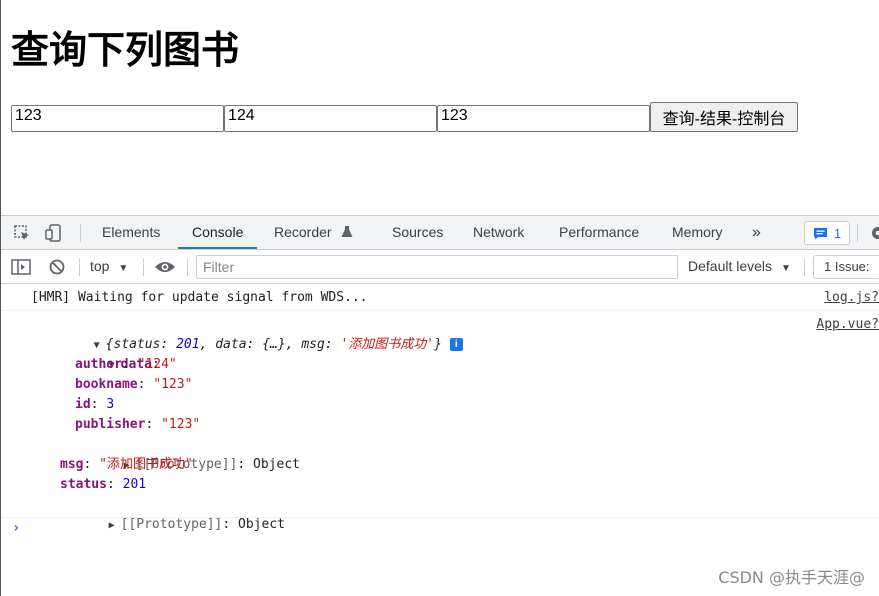 The height and width of the screenshot is (596, 879). I want to click on prop-value: 3, so click(110, 404).